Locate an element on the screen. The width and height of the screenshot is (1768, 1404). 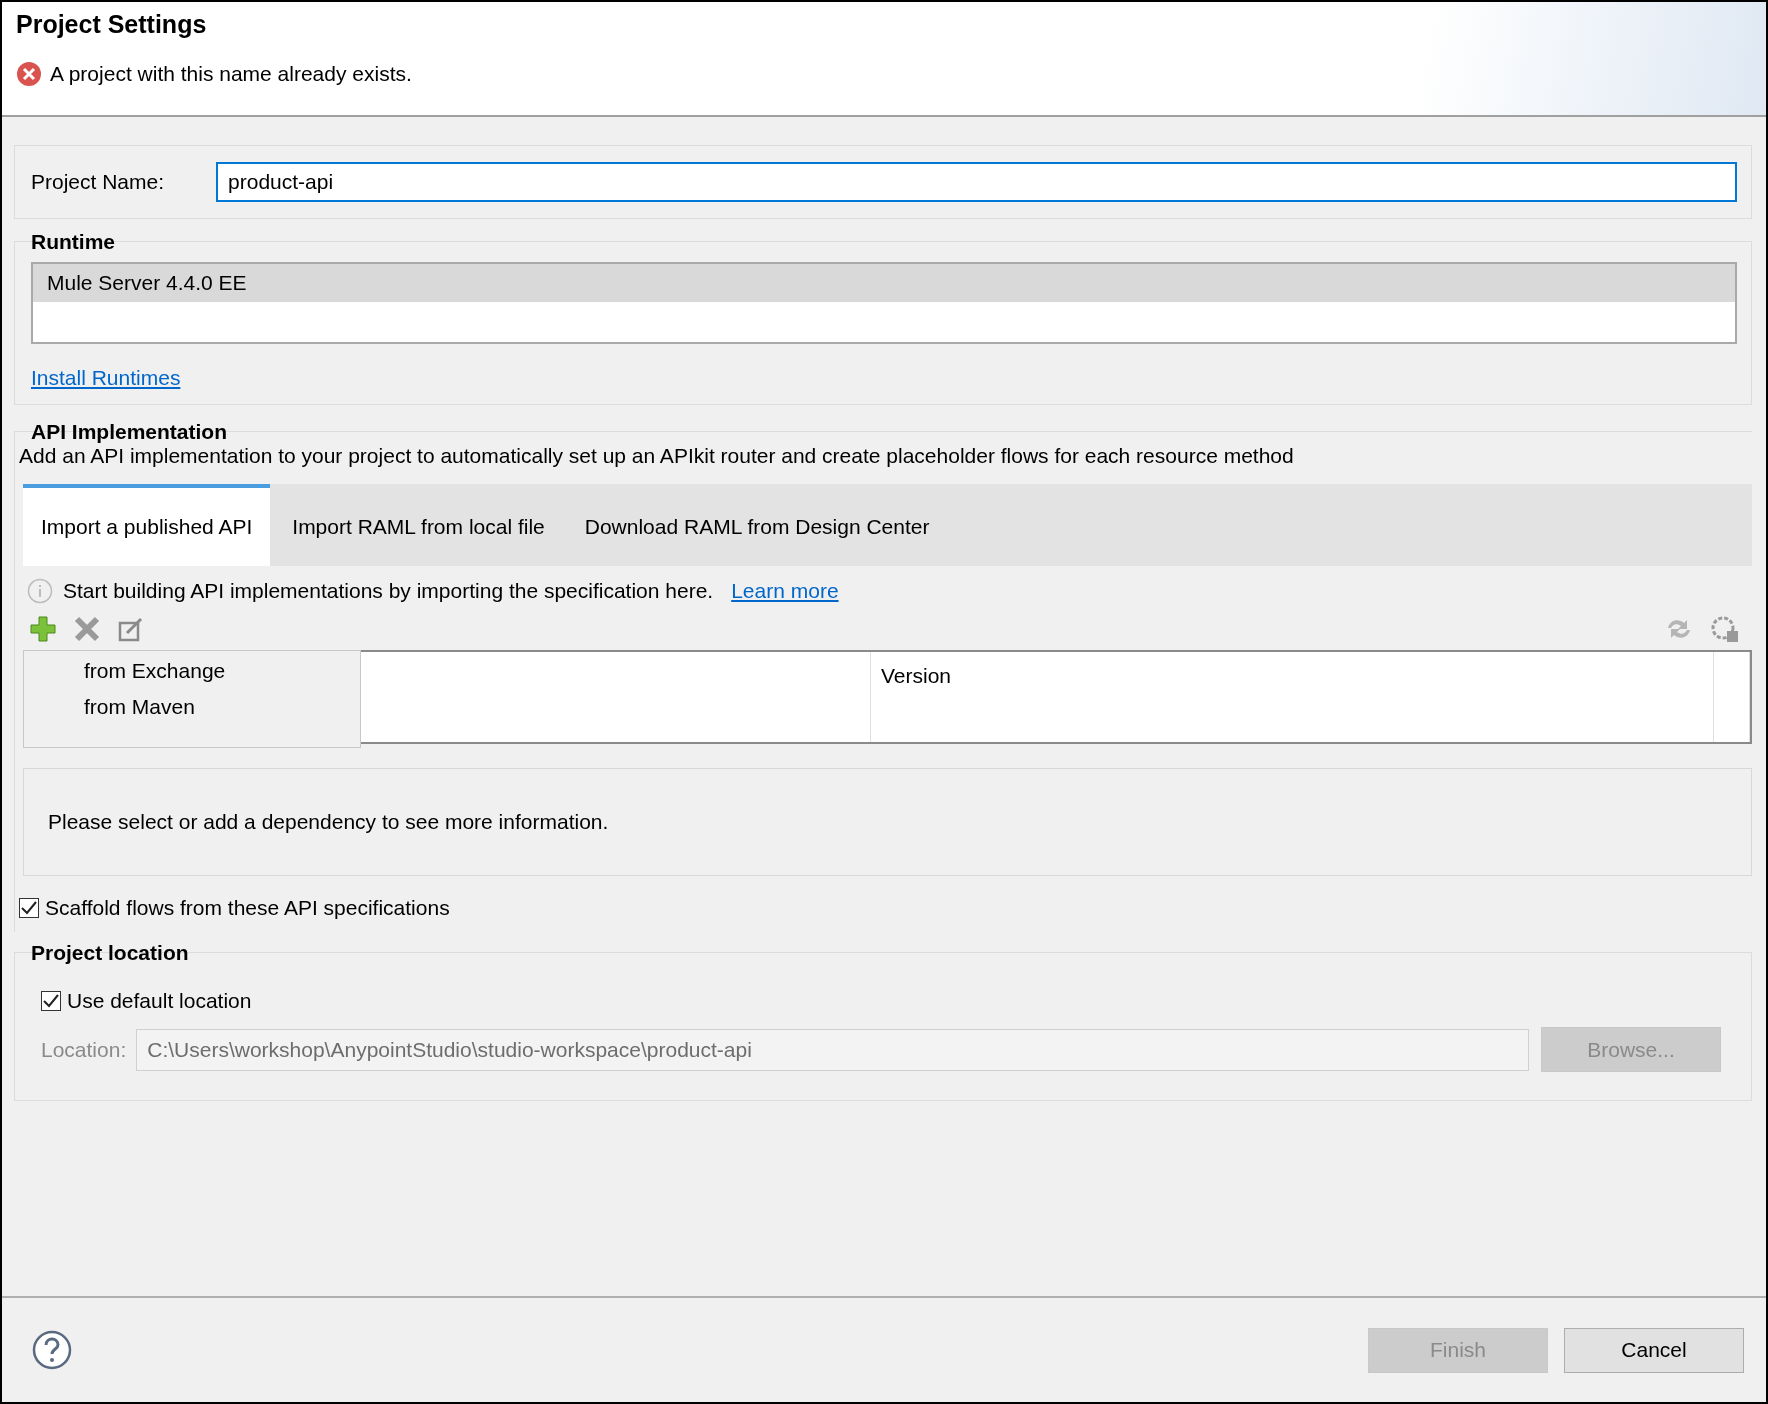
info-text: Start building API implementations by importing the specification here. is located at coordinates (388, 591).